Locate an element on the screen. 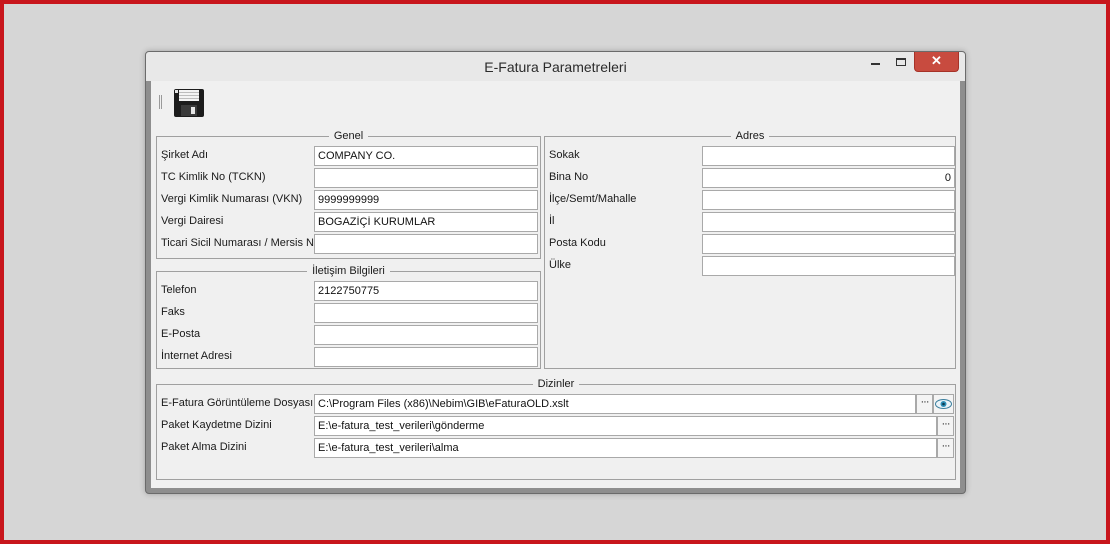 The width and height of the screenshot is (1110, 544). field-sirket-adi: Şirket Adı is located at coordinates (349, 156).